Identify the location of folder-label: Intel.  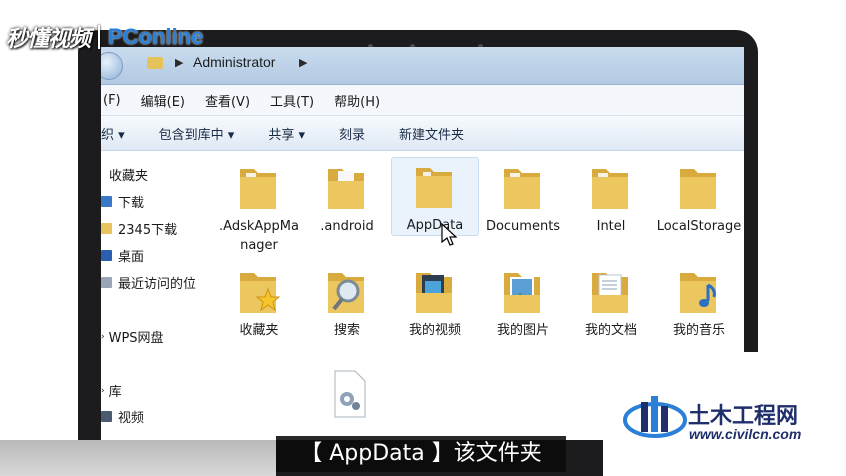
(611, 226).